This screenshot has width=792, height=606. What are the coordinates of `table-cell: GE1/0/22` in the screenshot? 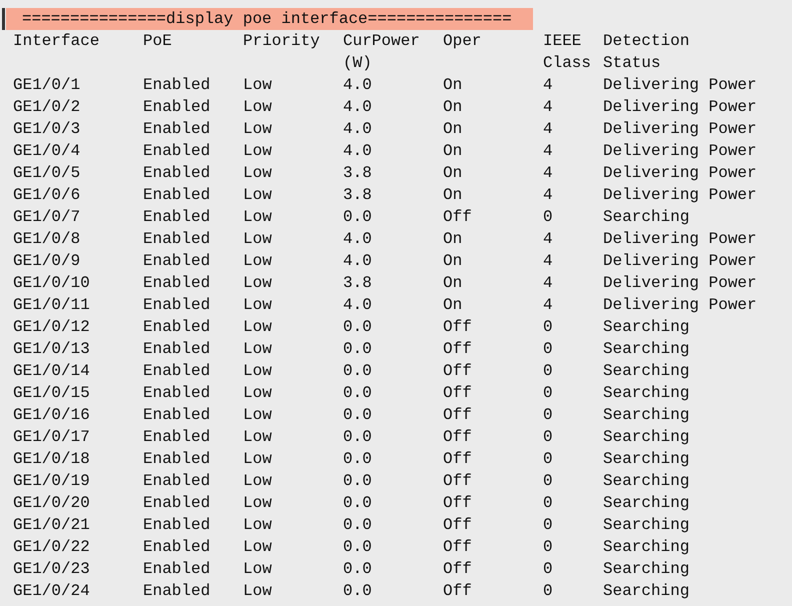 It's located at (51, 547).